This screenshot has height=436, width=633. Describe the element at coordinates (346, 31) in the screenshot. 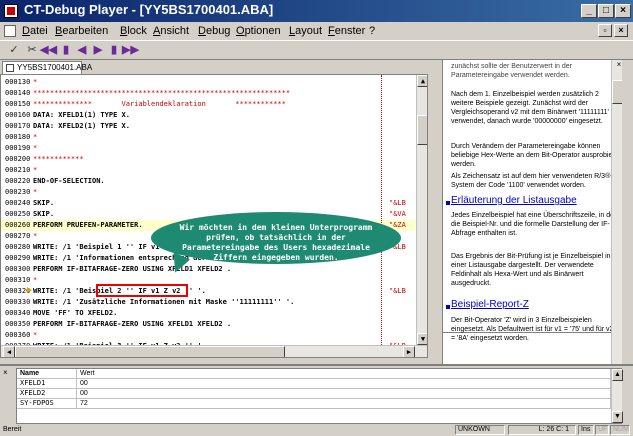

I see `menu-fenster: Fenster` at that location.